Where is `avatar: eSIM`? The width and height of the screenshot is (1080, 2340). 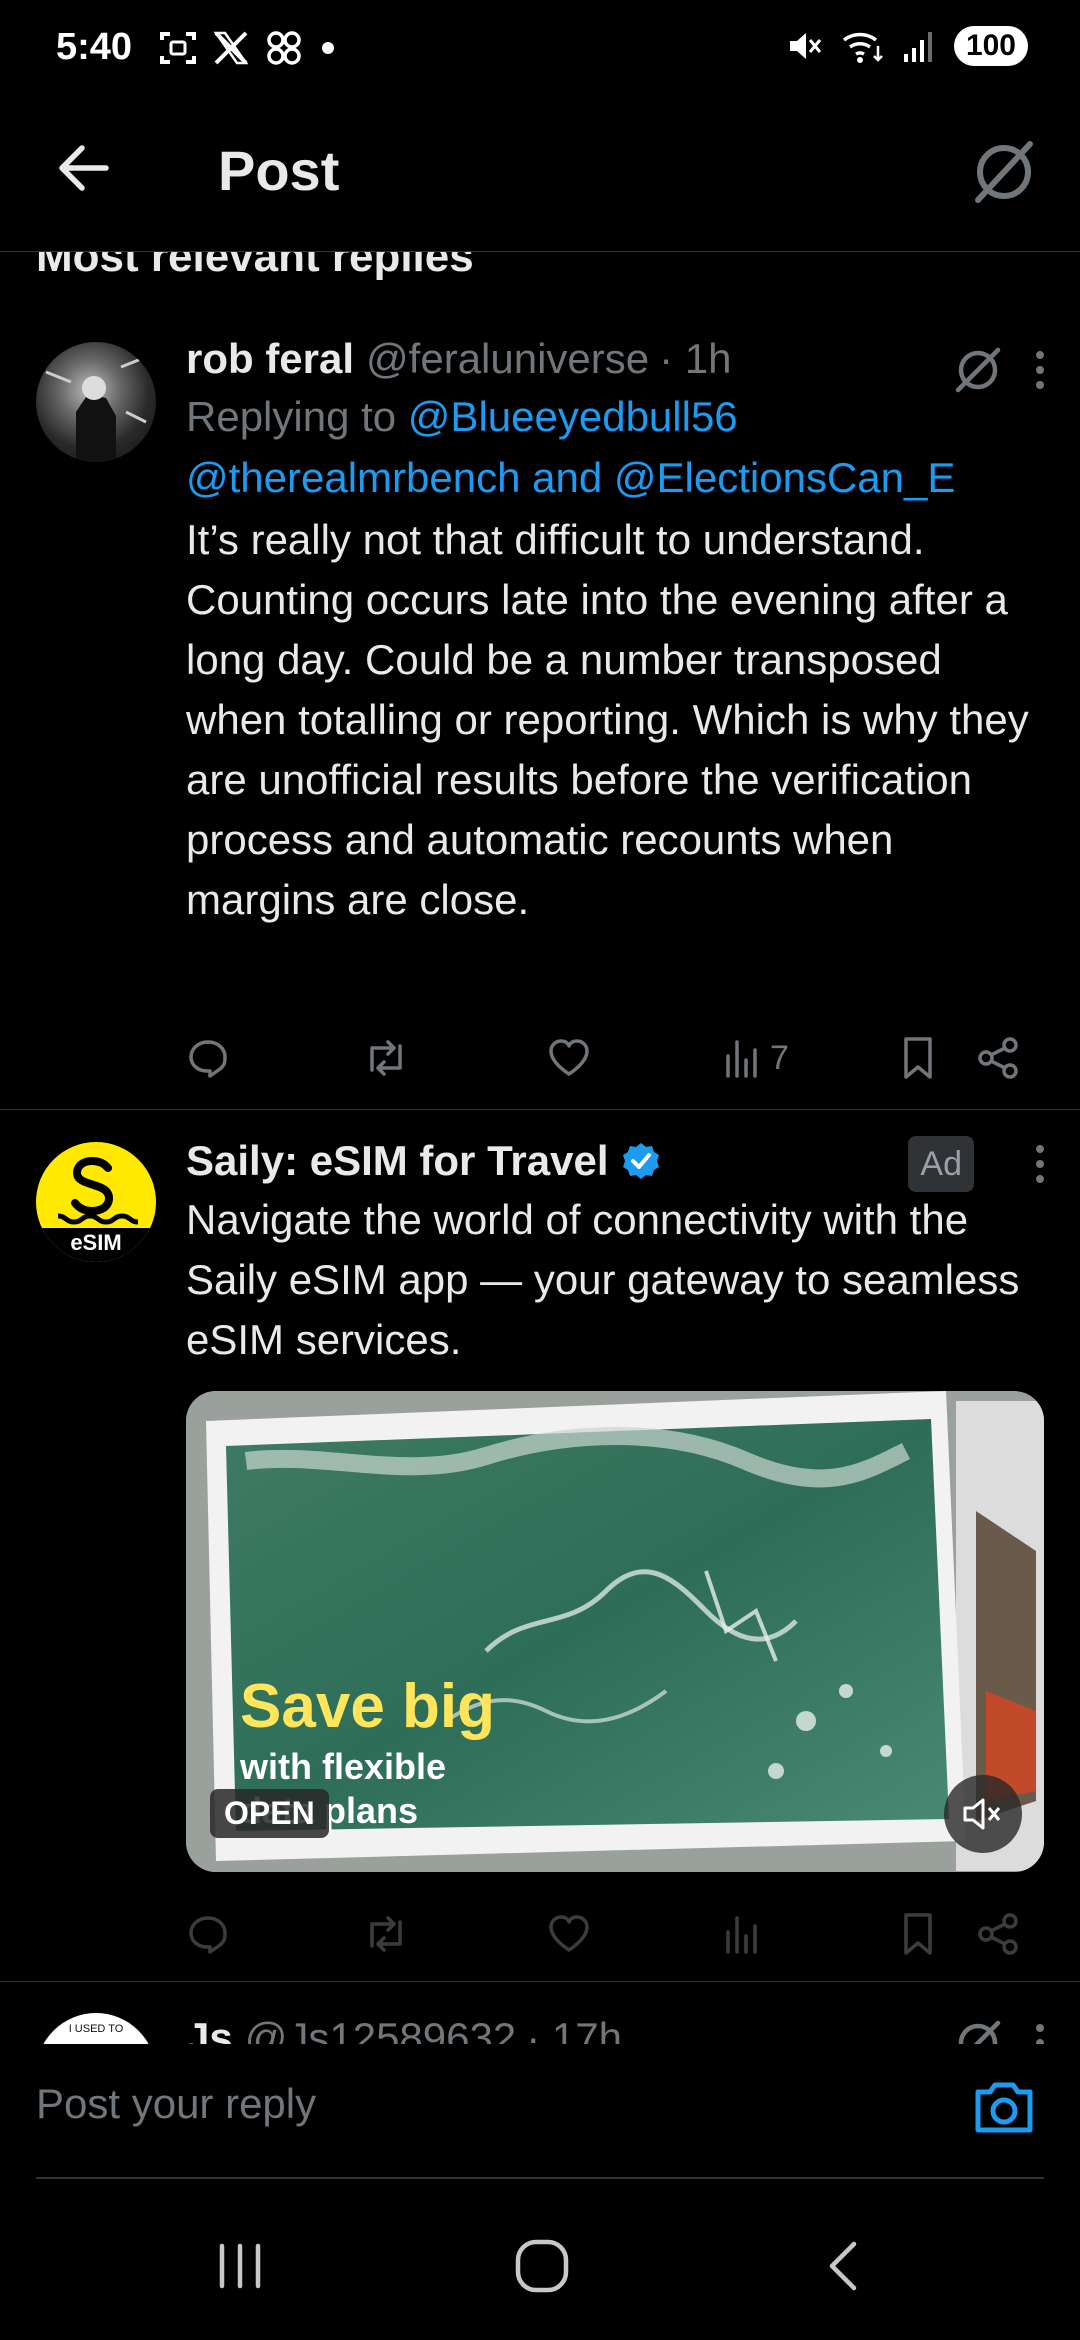 avatar: eSIM is located at coordinates (96, 1202).